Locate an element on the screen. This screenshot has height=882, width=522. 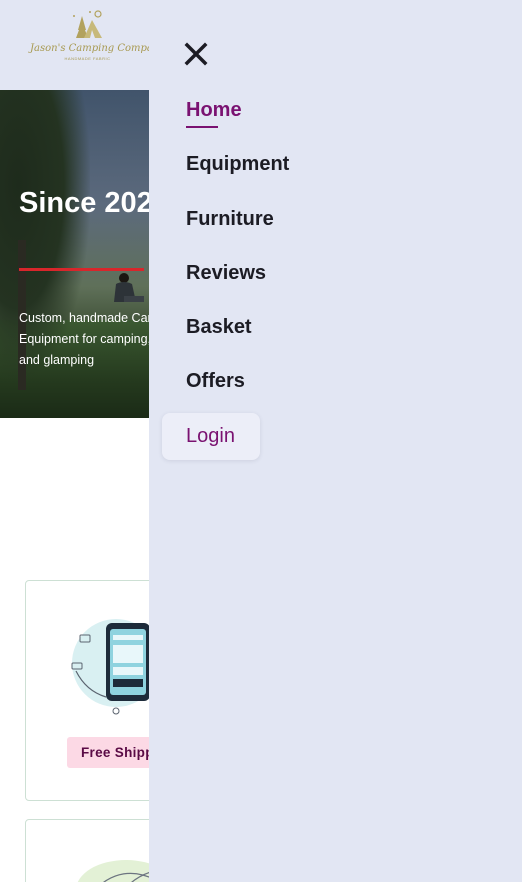
hero-divider is located at coordinates (81, 269).